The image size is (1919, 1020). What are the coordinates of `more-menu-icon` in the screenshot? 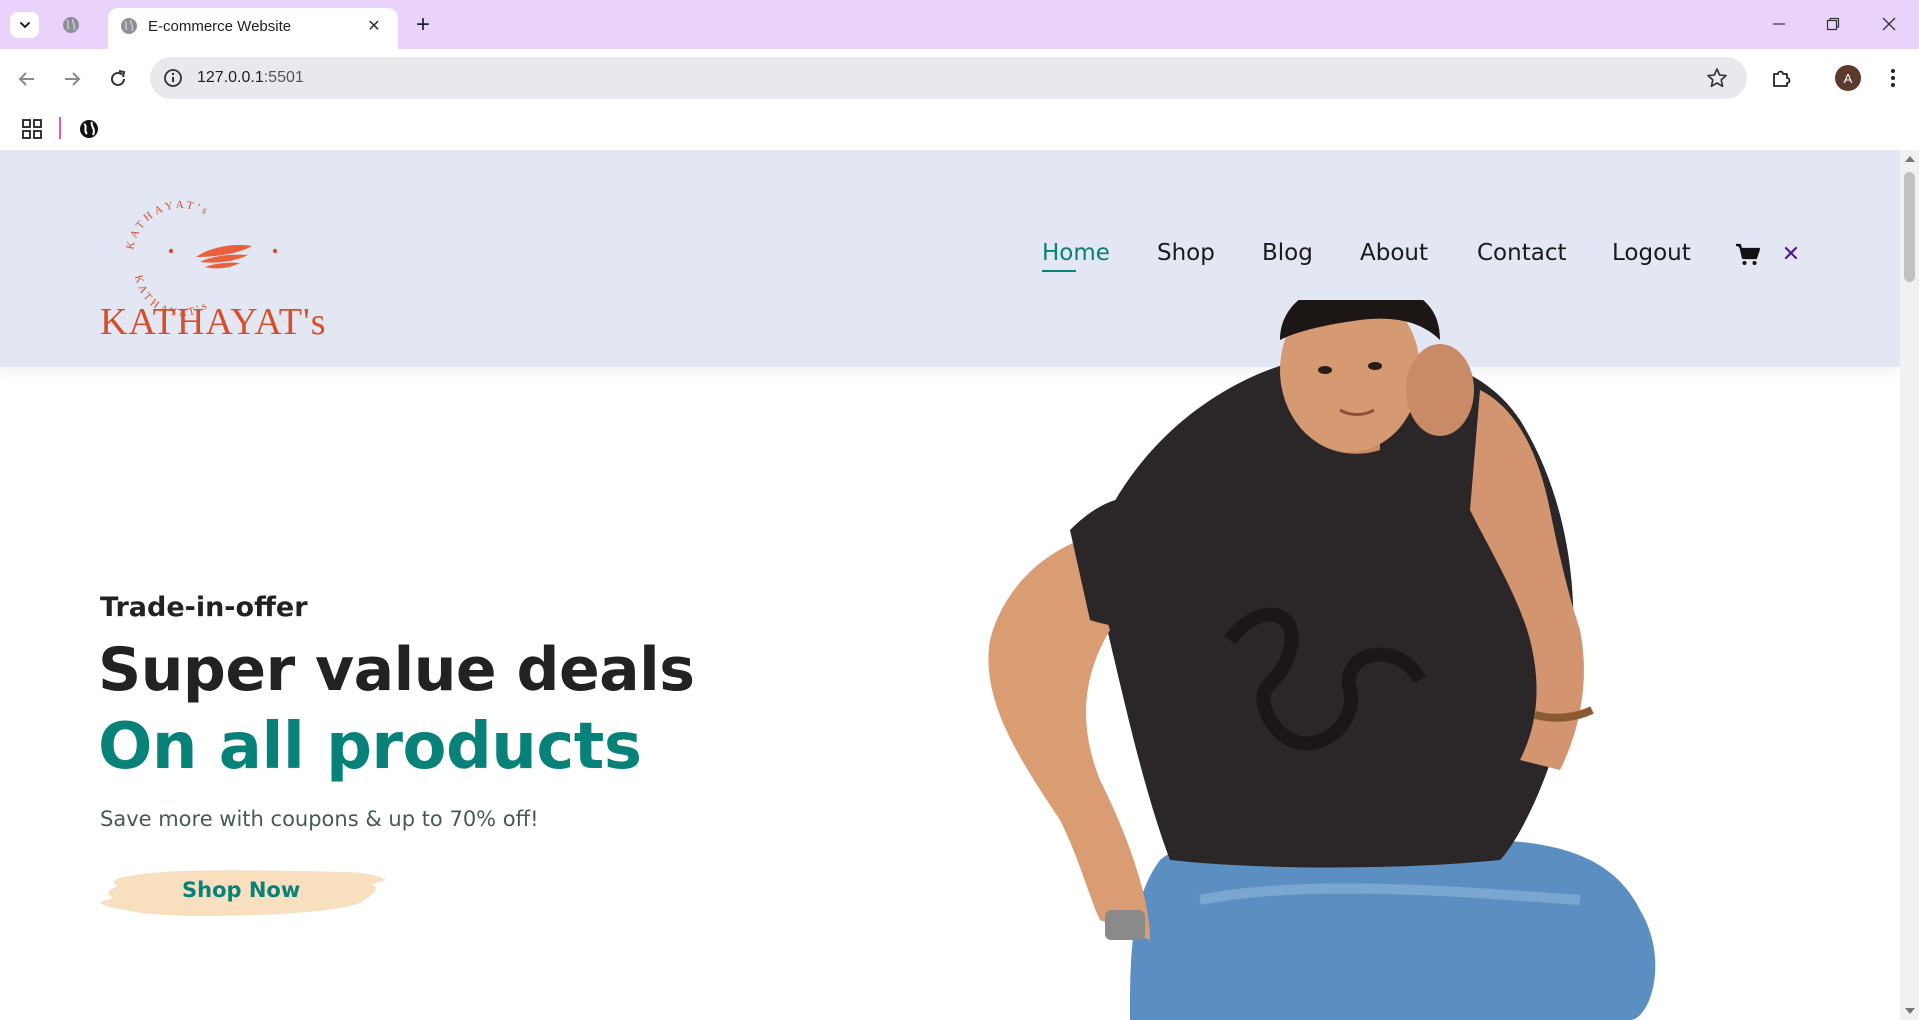 It's located at (1893, 78).